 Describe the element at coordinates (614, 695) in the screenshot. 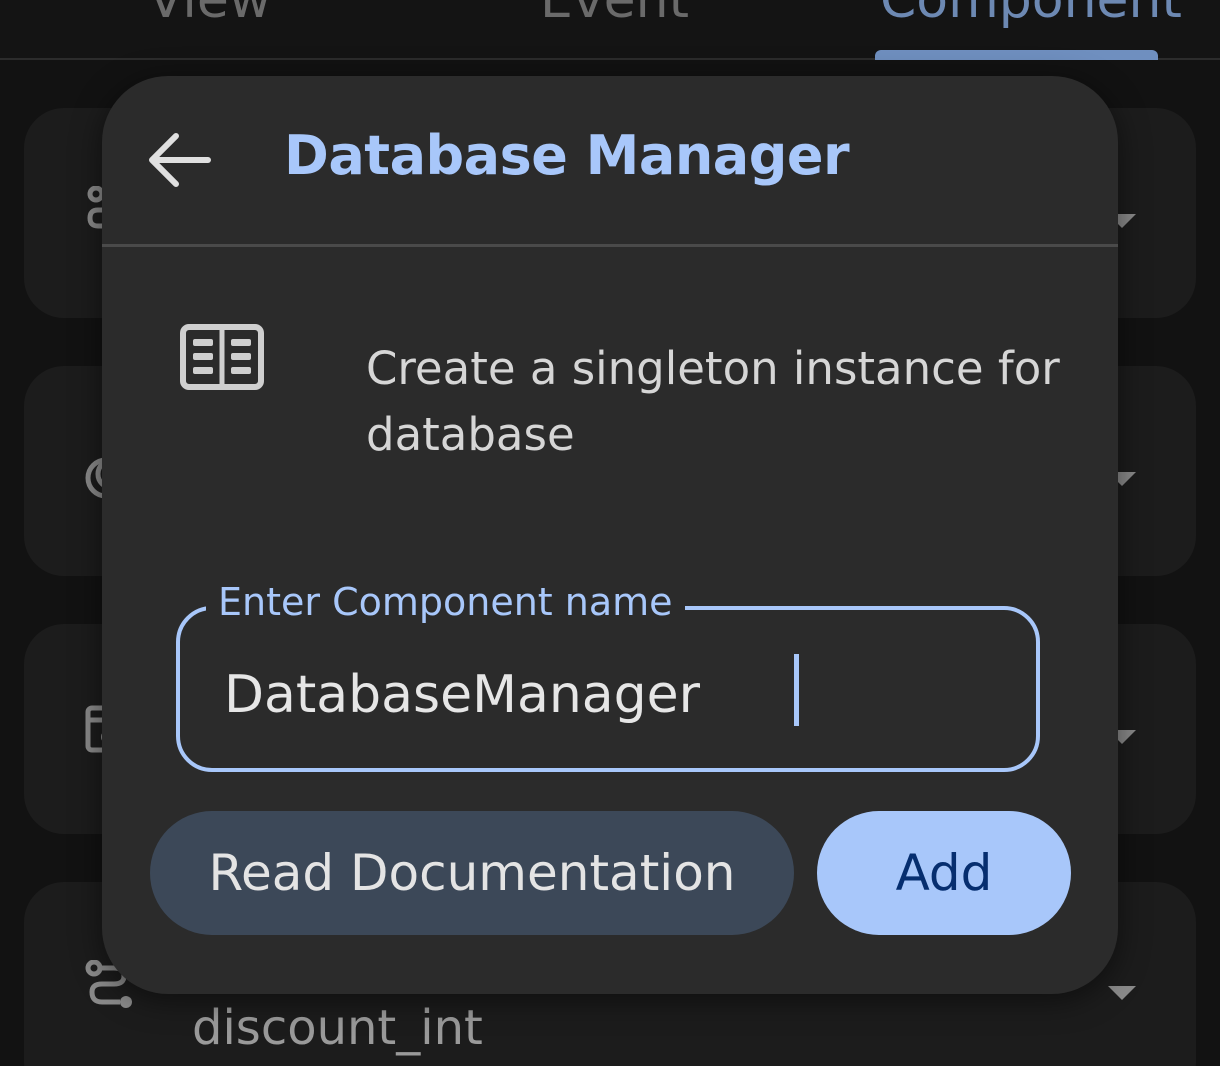

I see `component-name-input` at that location.